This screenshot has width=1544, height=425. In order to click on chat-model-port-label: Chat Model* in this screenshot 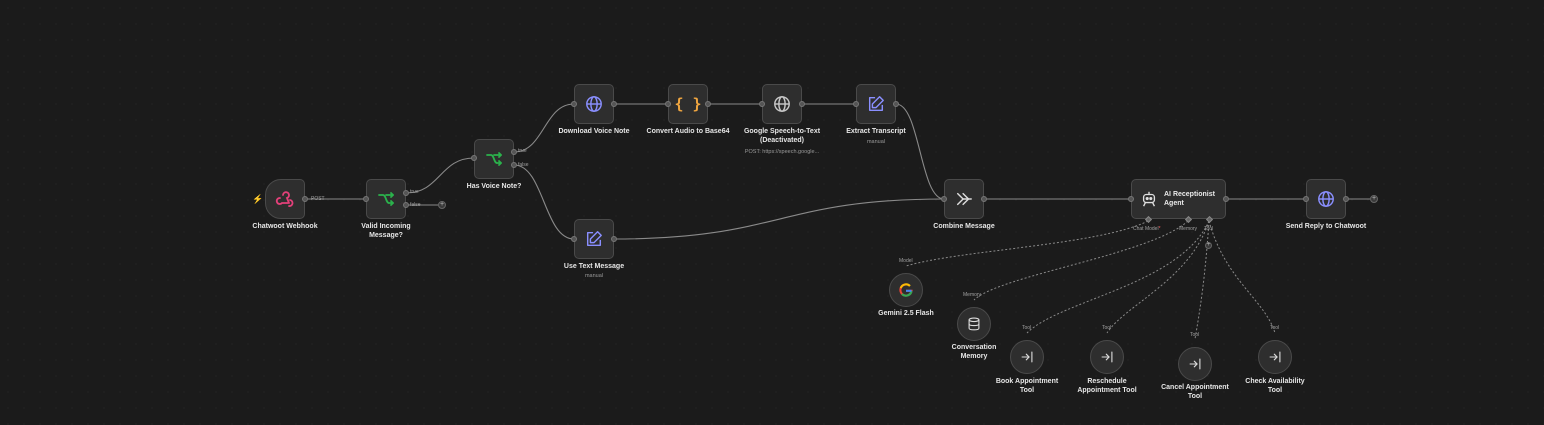, I will do `click(1147, 229)`.